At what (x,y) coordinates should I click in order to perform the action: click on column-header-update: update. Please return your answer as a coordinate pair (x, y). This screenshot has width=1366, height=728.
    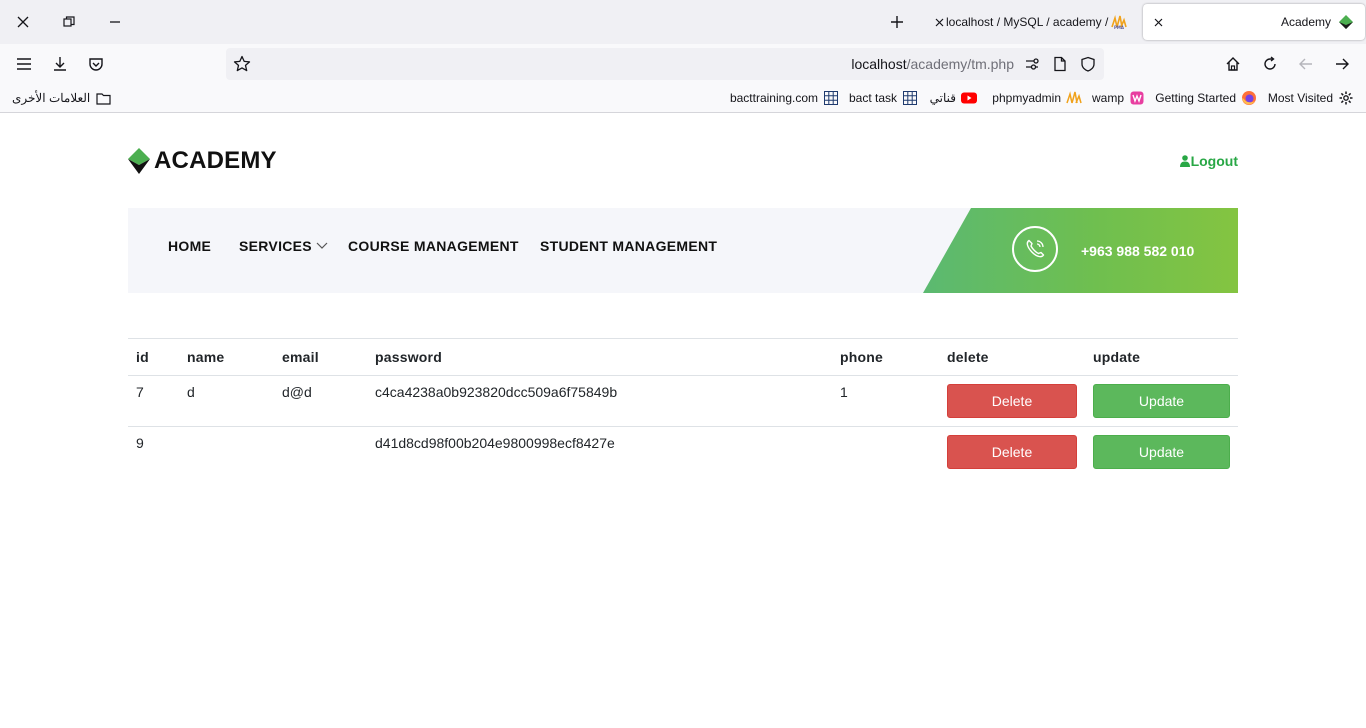
    Looking at the image, I should click on (1161, 357).